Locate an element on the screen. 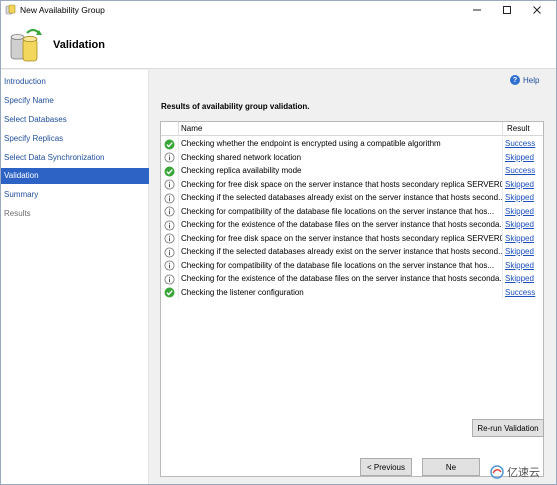 Image resolution: width=557 pixels, height=485 pixels. check-name: Checking the listener configuration is located at coordinates (340, 292).